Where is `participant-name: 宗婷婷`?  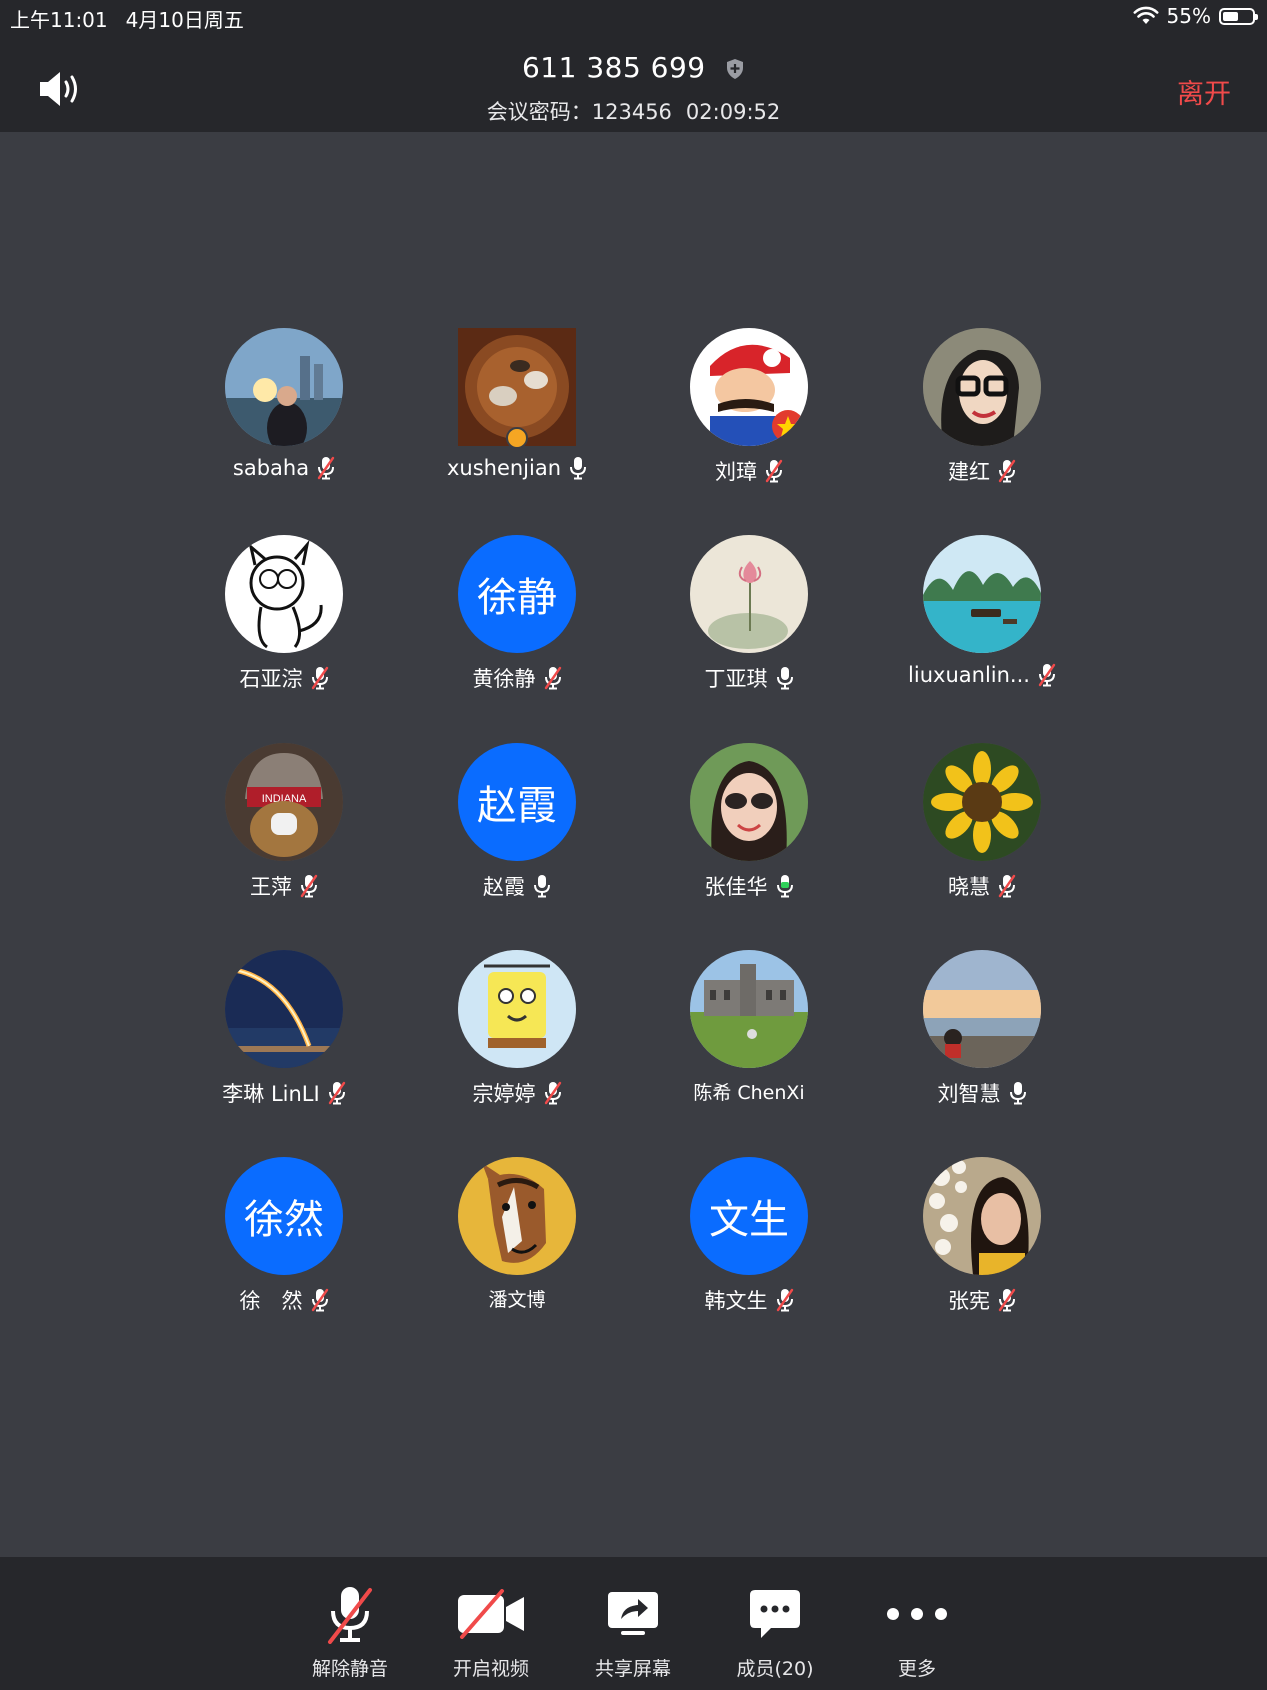 participant-name: 宗婷婷 is located at coordinates (504, 1094).